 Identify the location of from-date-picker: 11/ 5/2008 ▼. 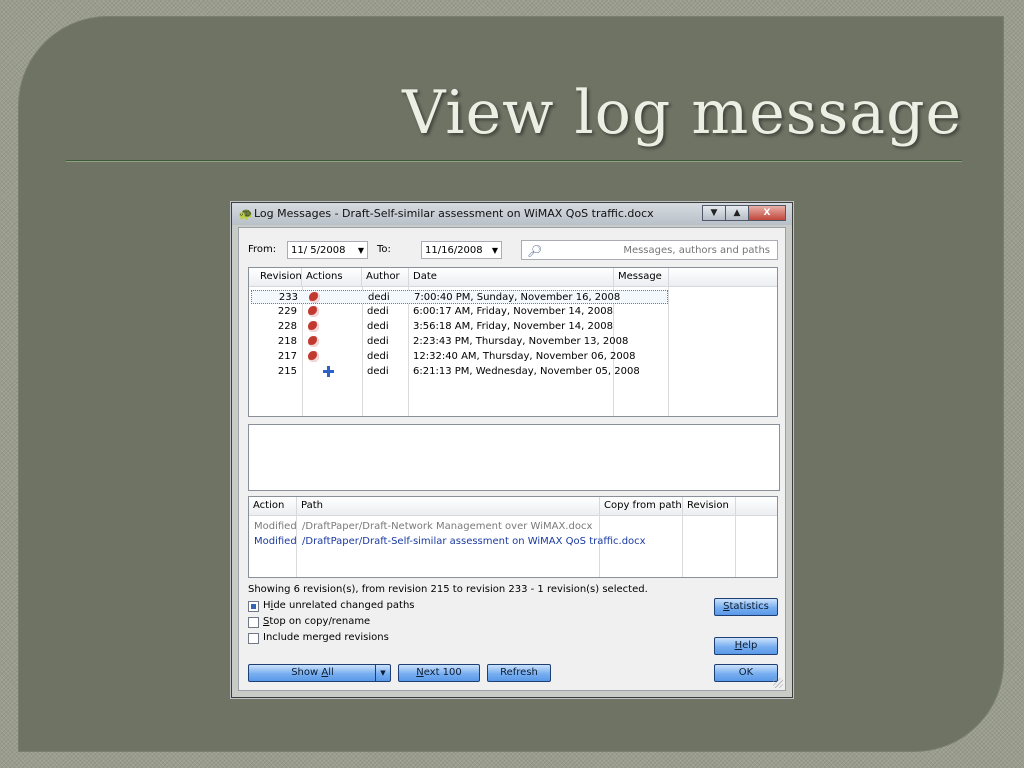
(327, 250).